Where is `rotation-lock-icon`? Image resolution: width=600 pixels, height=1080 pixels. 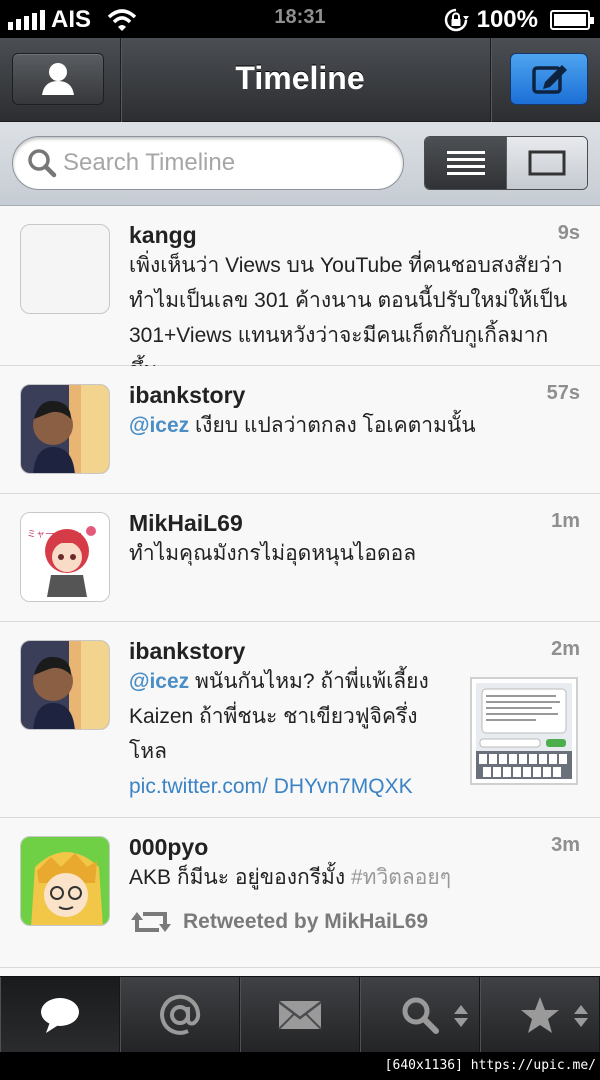
rotation-lock-icon is located at coordinates (456, 20).